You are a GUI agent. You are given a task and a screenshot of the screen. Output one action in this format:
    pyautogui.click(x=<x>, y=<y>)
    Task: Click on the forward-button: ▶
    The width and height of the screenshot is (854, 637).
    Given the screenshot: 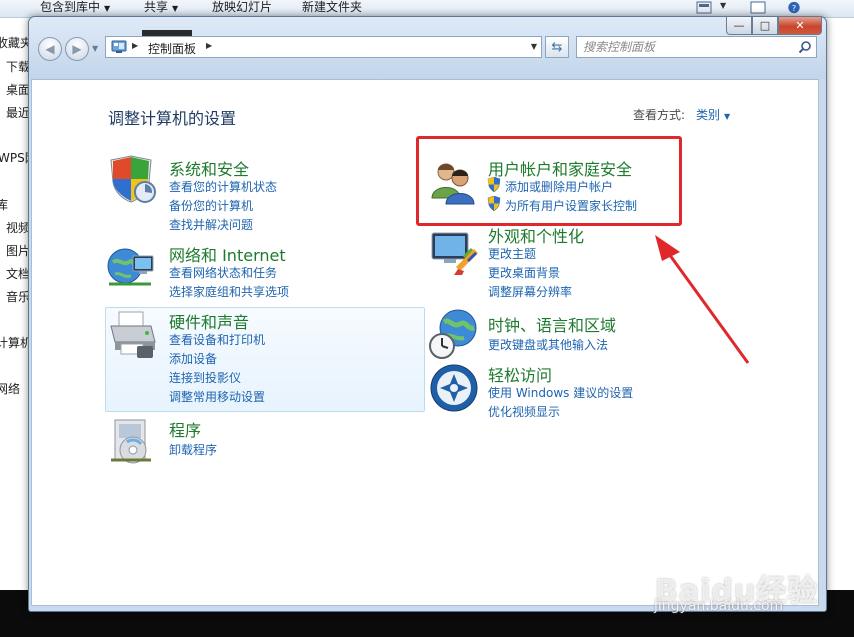 What is the action you would take?
    pyautogui.click(x=77, y=49)
    